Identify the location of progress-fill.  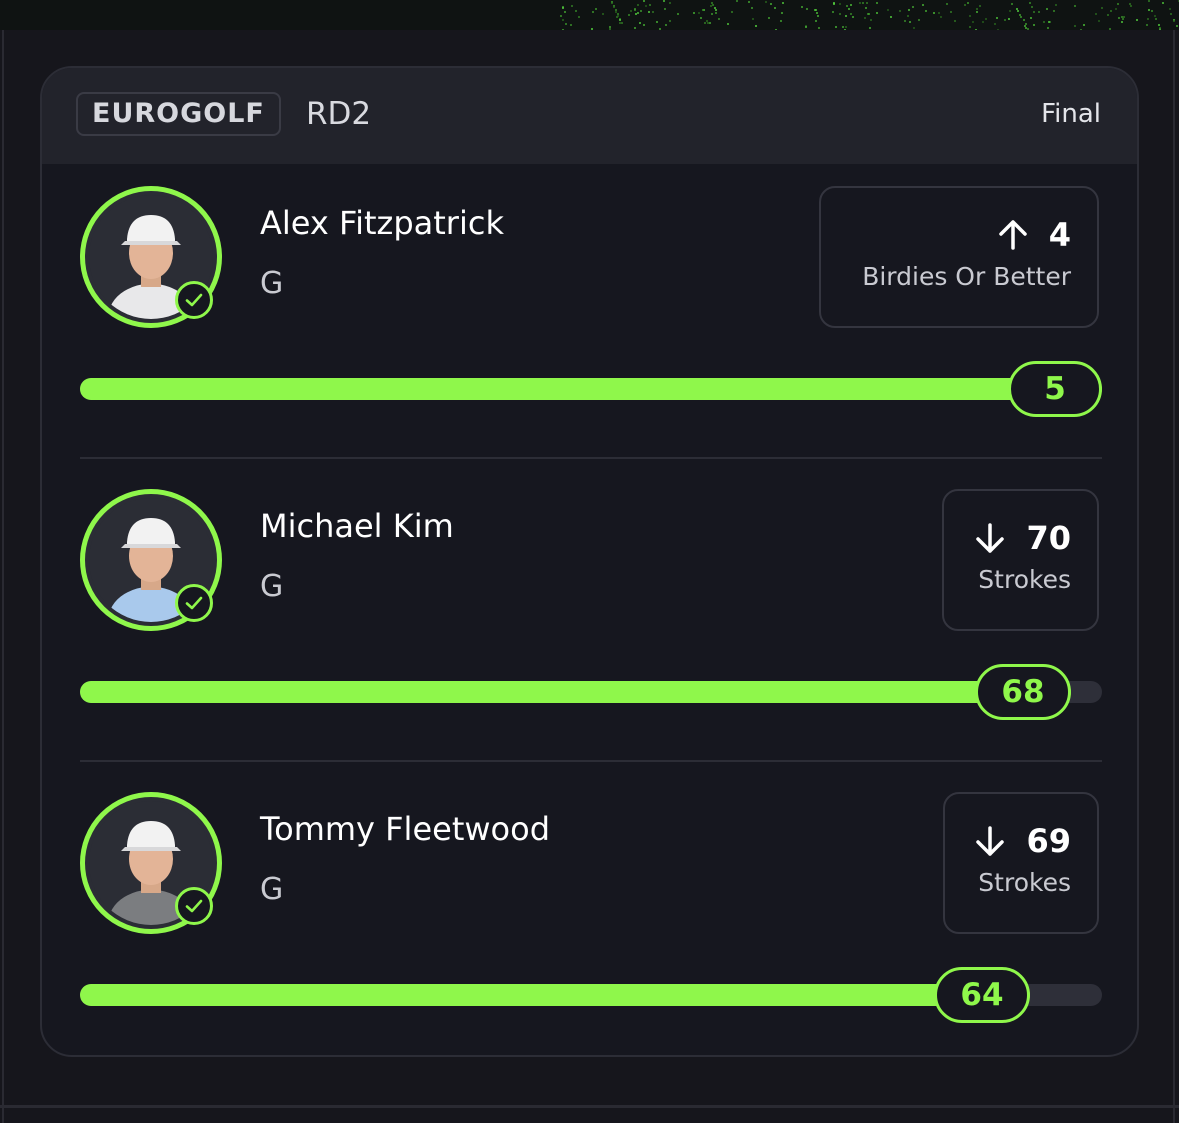
(591, 389).